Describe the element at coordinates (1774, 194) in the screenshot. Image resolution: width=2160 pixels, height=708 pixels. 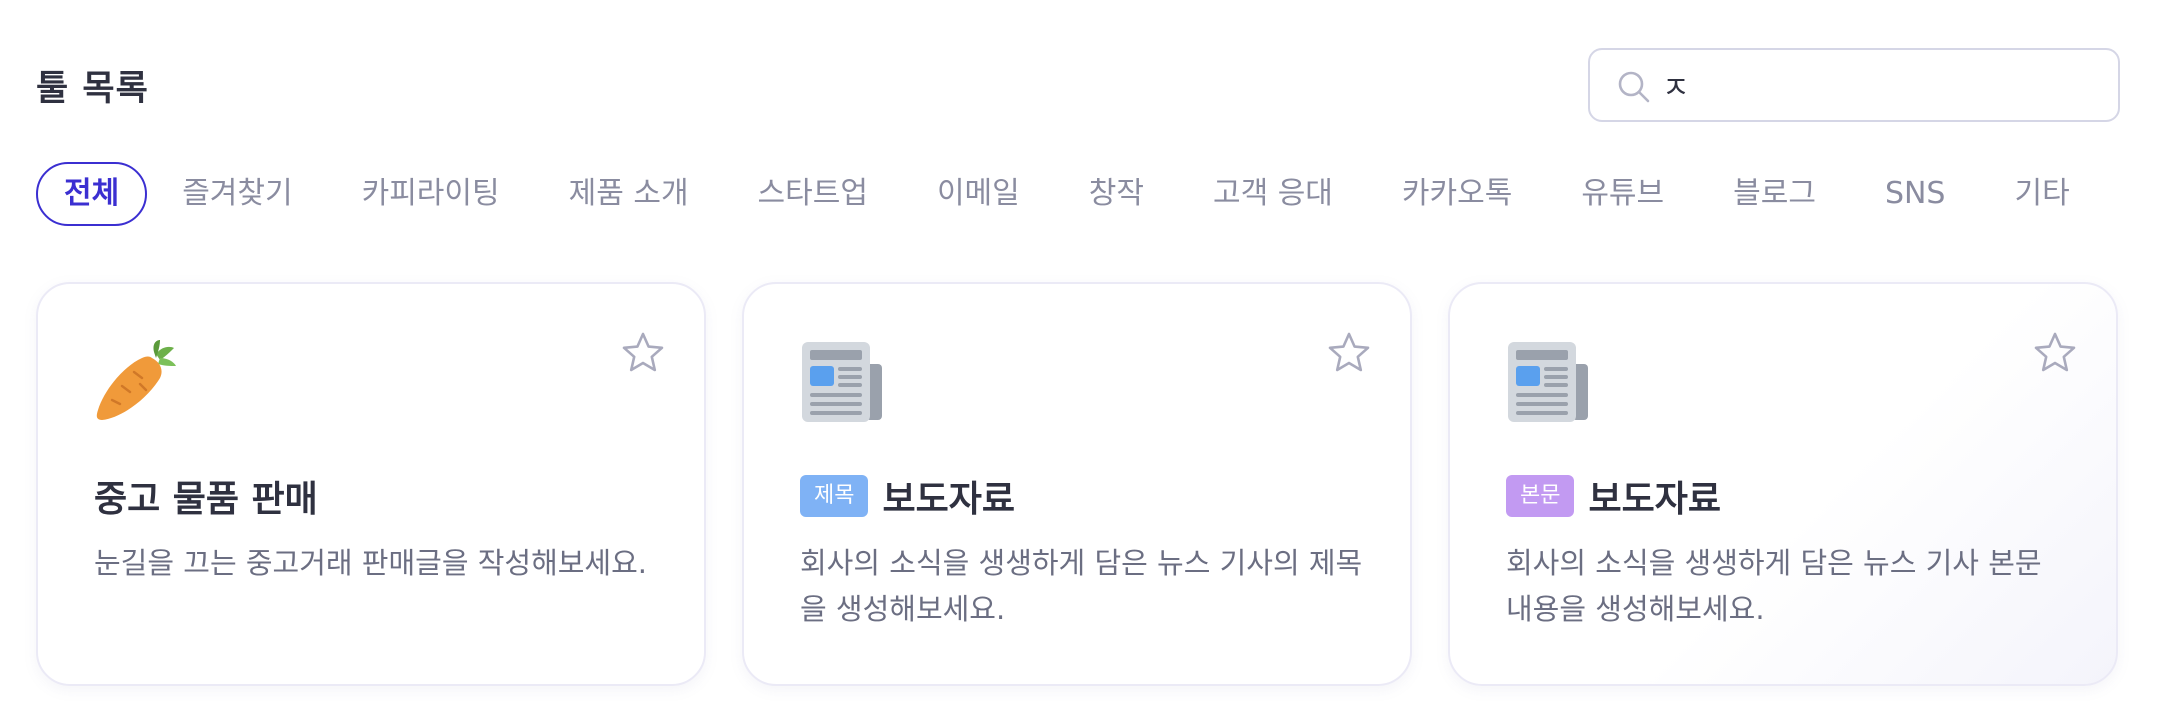
I see `tab-blog: 블로그` at that location.